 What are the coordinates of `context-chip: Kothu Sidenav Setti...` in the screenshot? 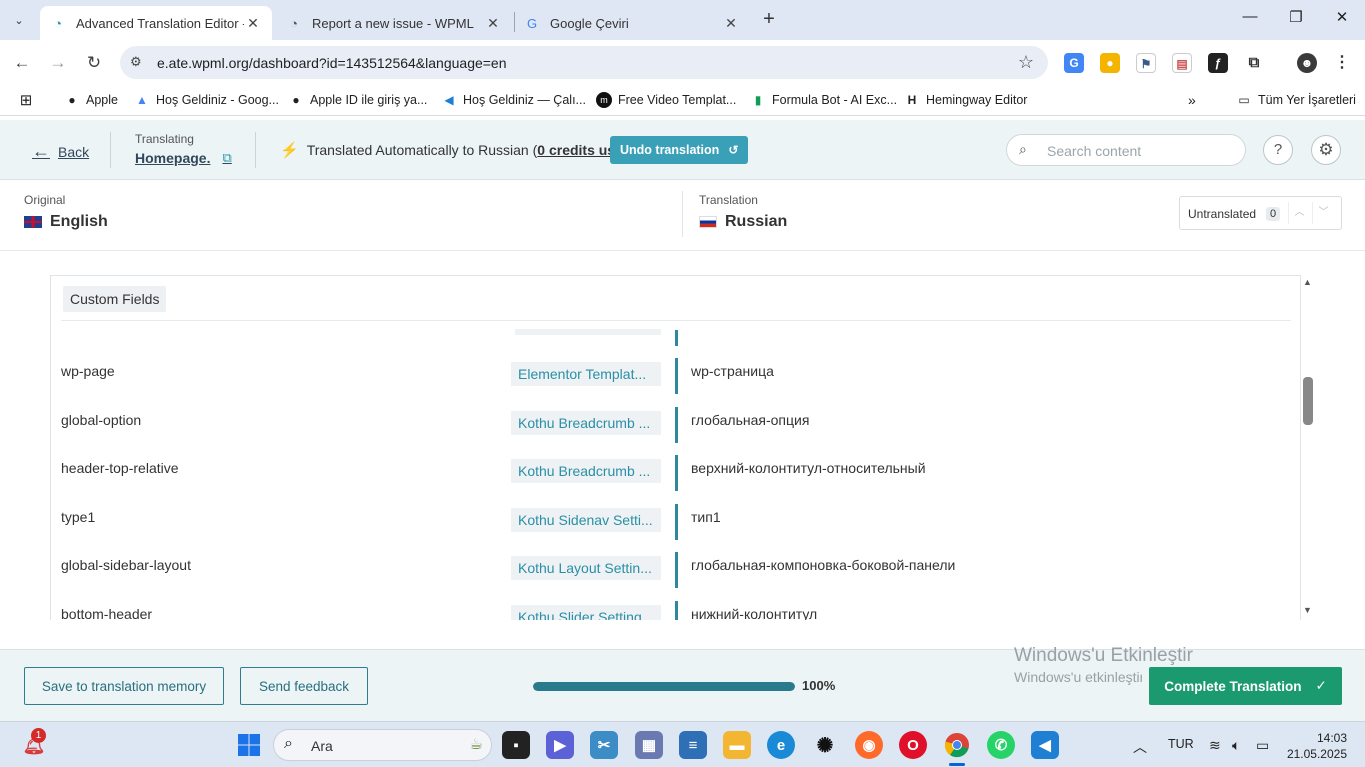 It's located at (586, 520).